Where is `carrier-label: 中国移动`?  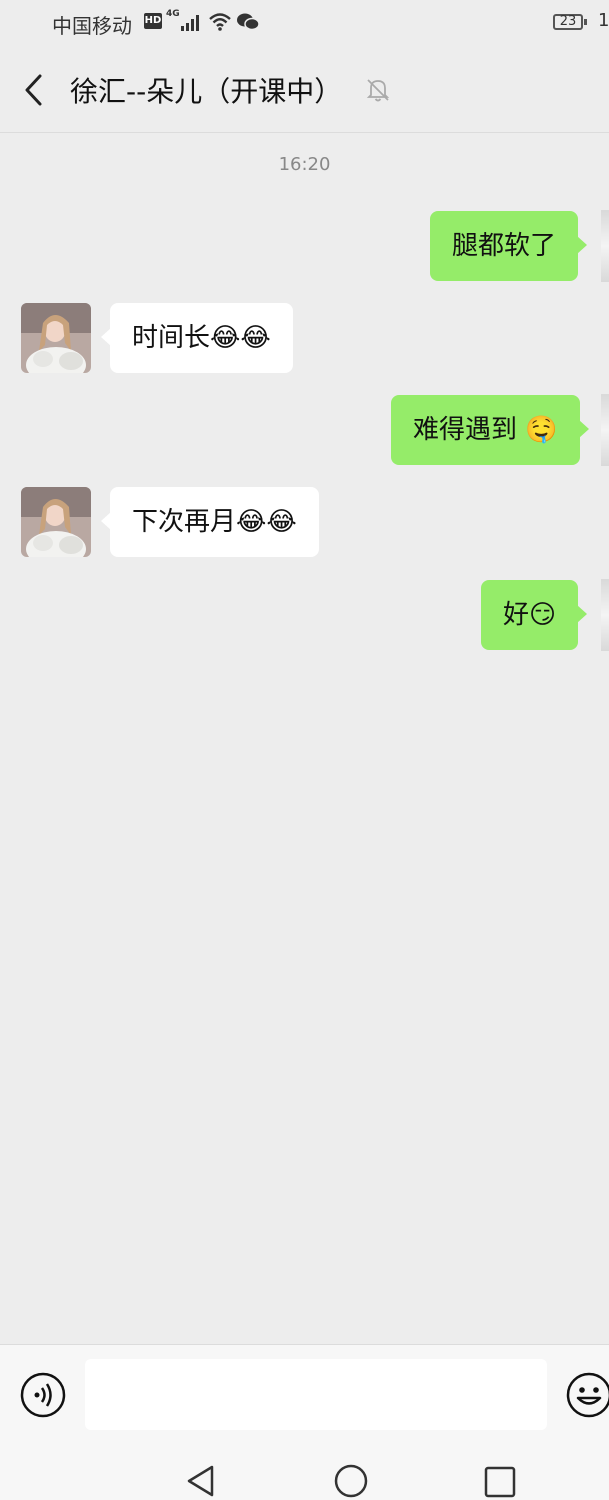
carrier-label: 中国移动 is located at coordinates (92, 26).